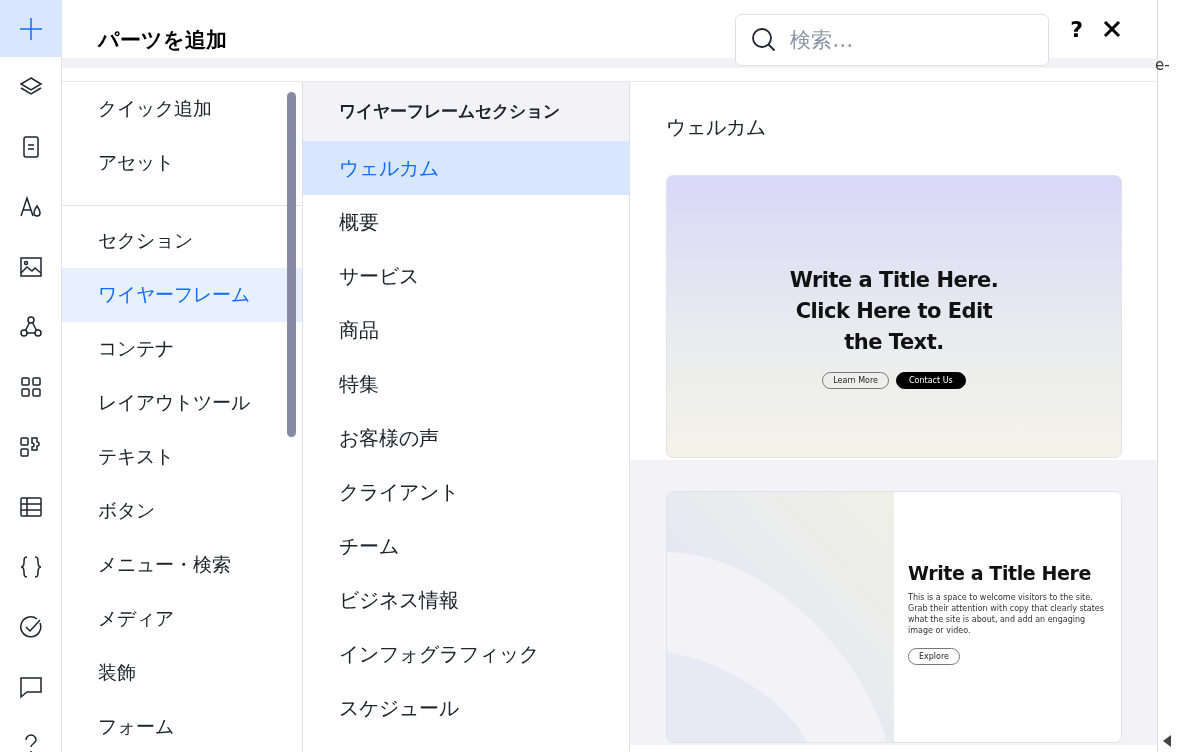 This screenshot has height=752, width=1177. What do you see at coordinates (466, 111) in the screenshot?
I see `section-heading: ワイヤーフレームセクション` at bounding box center [466, 111].